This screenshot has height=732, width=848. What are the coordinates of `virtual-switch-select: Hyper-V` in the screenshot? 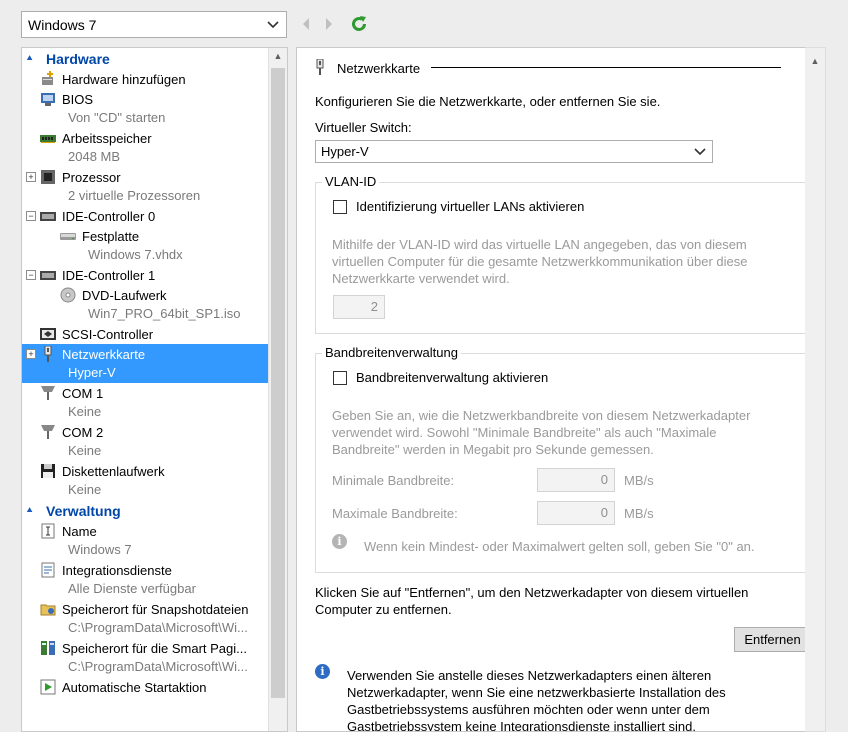 It's located at (514, 151).